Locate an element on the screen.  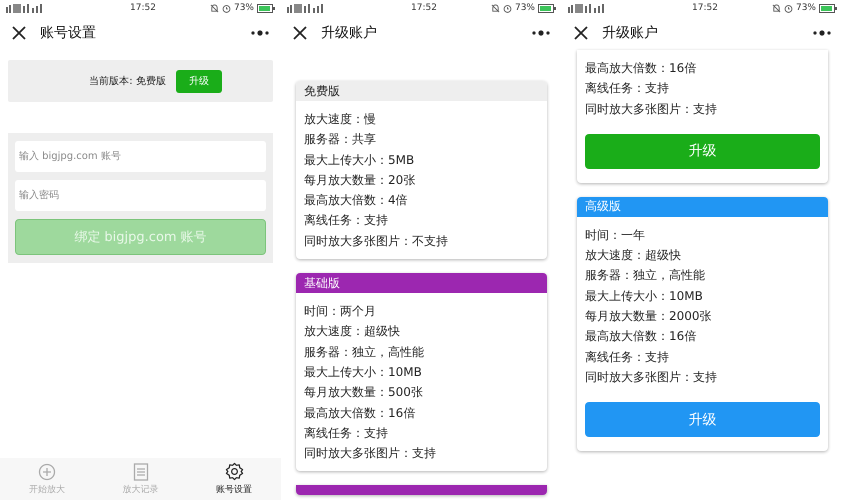
plan-feature: 服务器：共享 is located at coordinates (340, 139).